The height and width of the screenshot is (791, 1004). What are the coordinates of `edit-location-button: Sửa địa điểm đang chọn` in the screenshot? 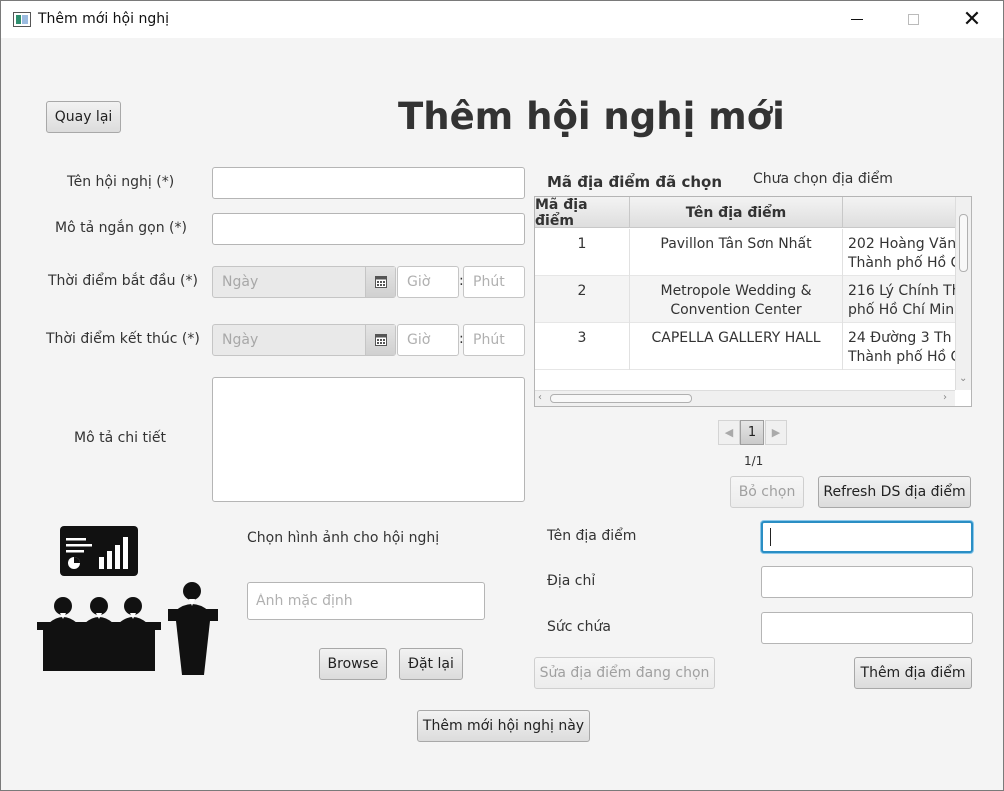 It's located at (624, 673).